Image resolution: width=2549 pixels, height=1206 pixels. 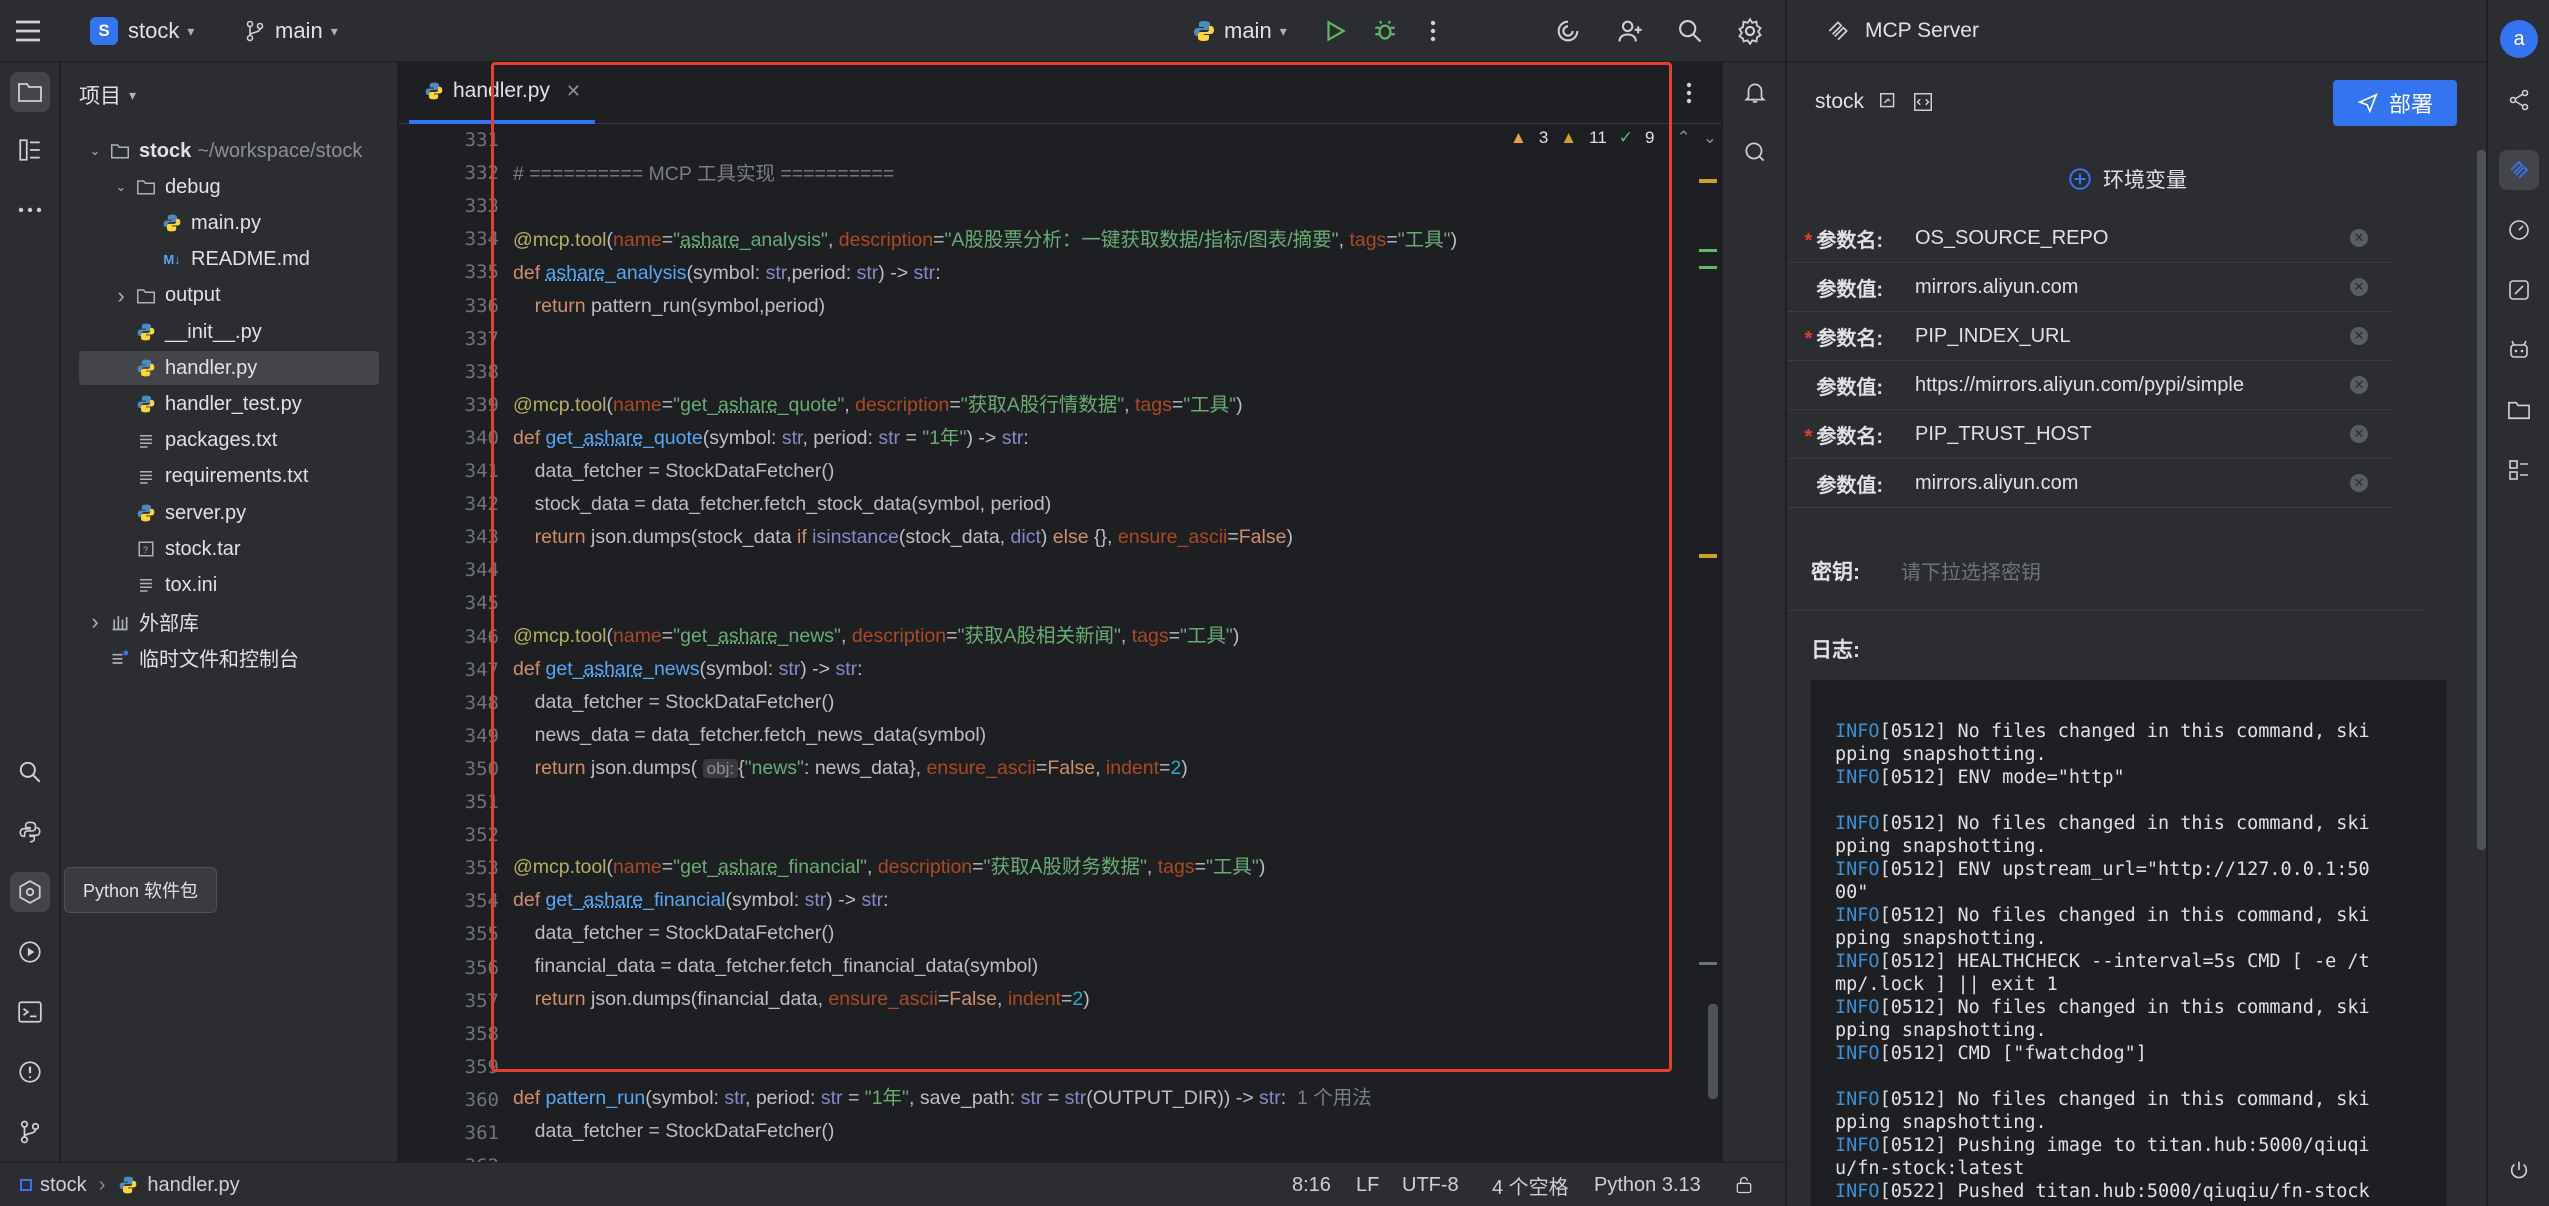 I want to click on run-config-selector: main ▾, so click(x=1239, y=31).